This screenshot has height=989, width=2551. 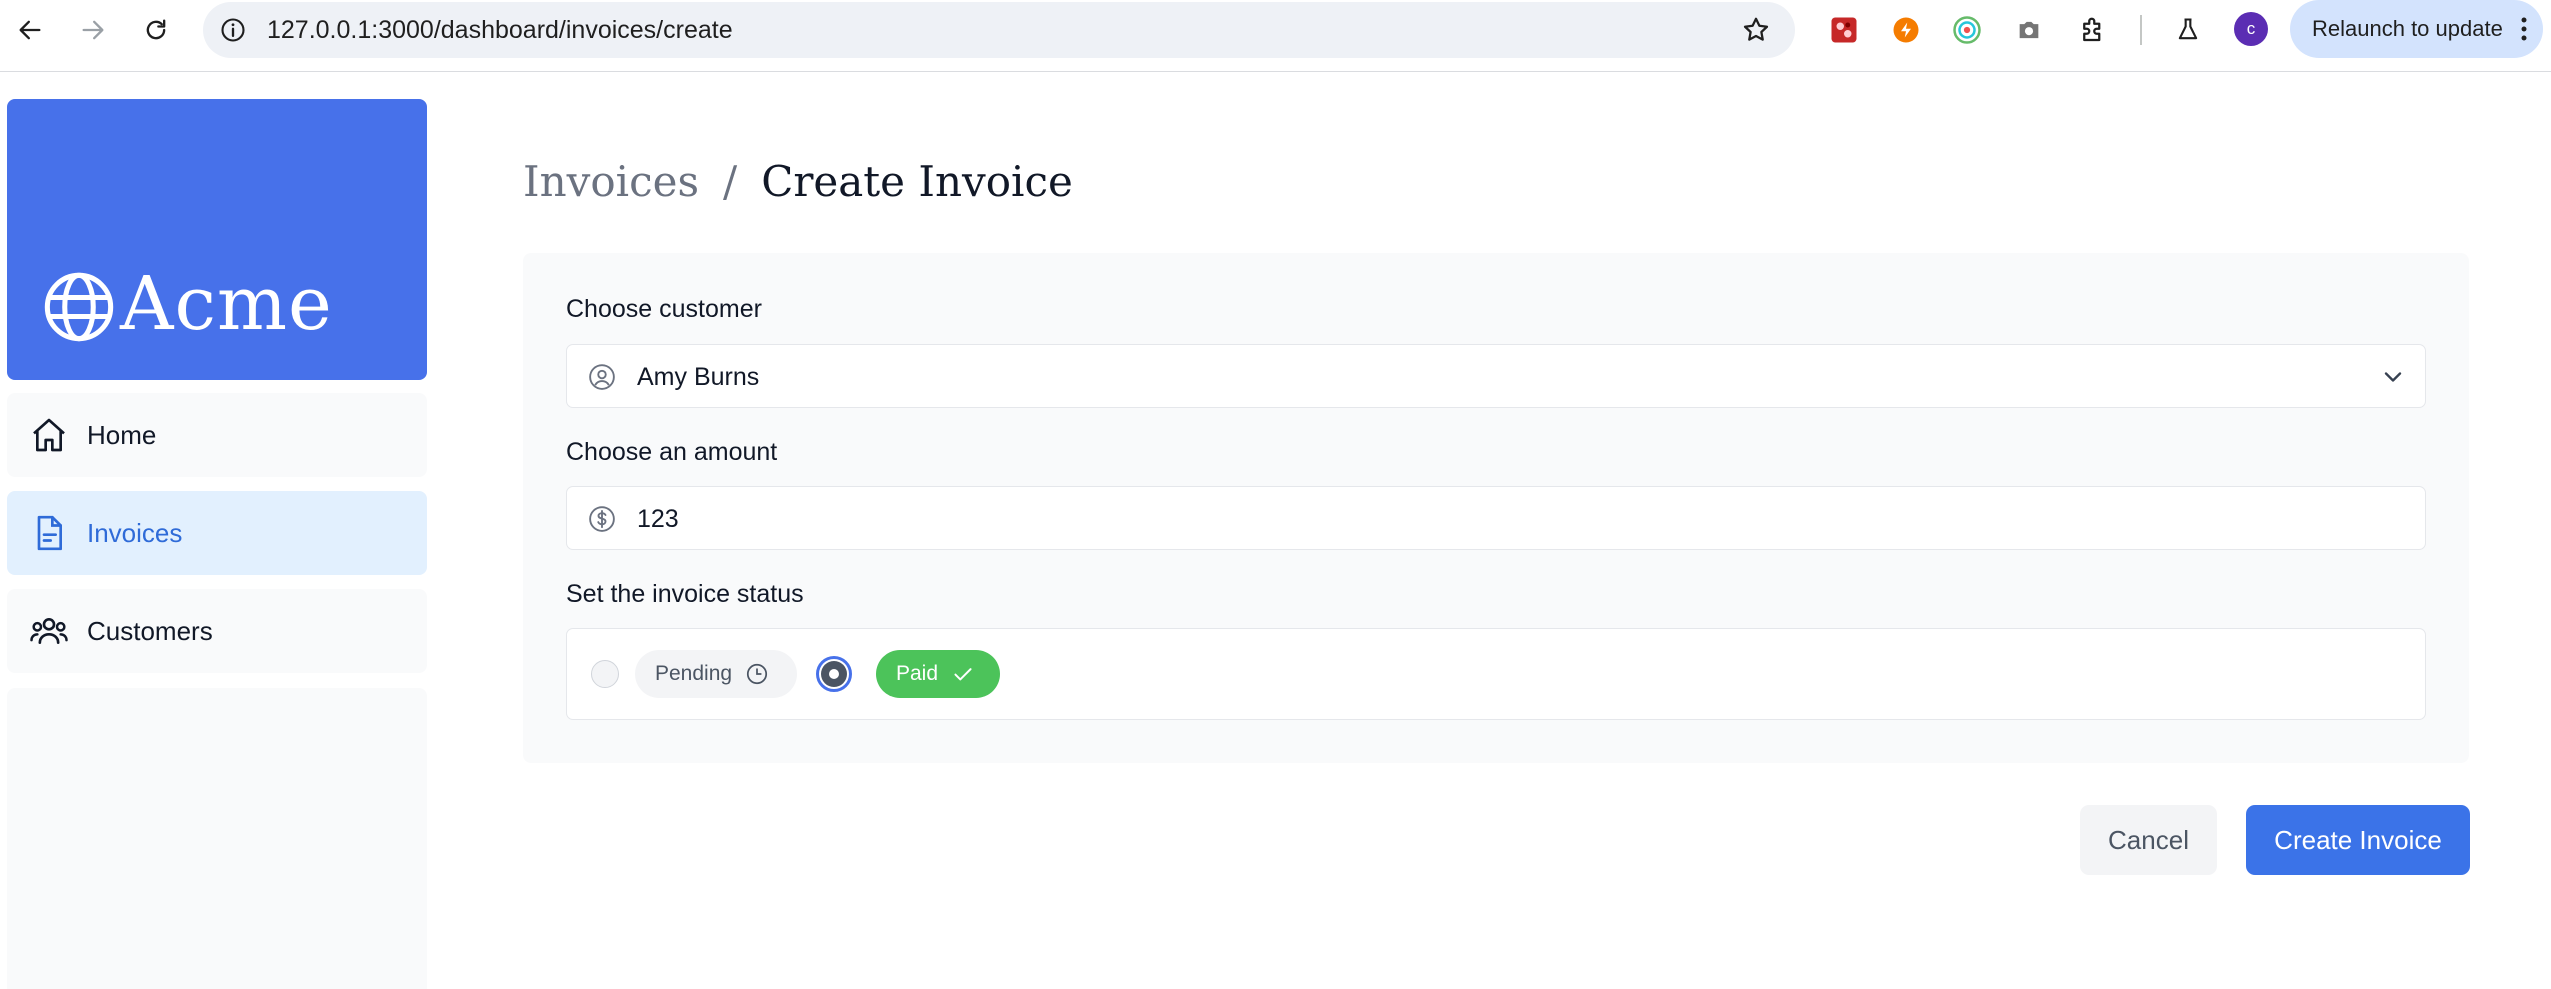 I want to click on cancel-button: Cancel, so click(x=2148, y=840).